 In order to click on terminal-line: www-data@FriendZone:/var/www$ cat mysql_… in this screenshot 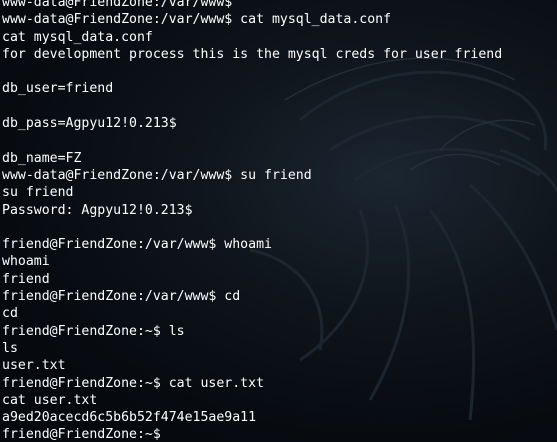, I will do `click(197, 20)`.